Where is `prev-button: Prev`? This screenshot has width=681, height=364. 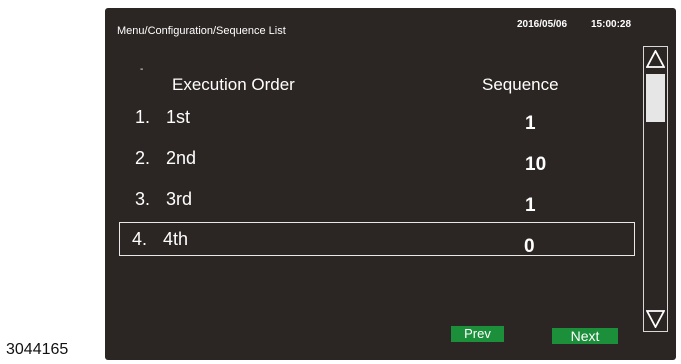
prev-button: Prev is located at coordinates (477, 334).